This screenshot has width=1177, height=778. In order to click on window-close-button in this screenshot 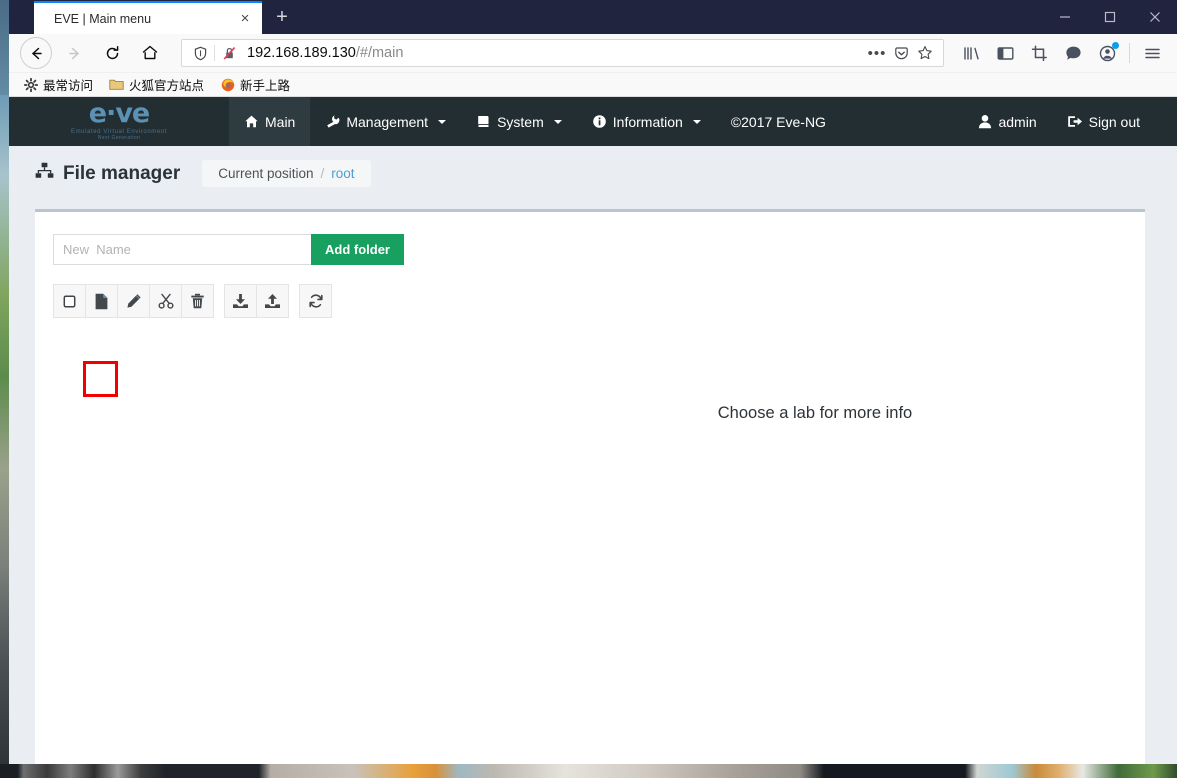, I will do `click(1154, 17)`.